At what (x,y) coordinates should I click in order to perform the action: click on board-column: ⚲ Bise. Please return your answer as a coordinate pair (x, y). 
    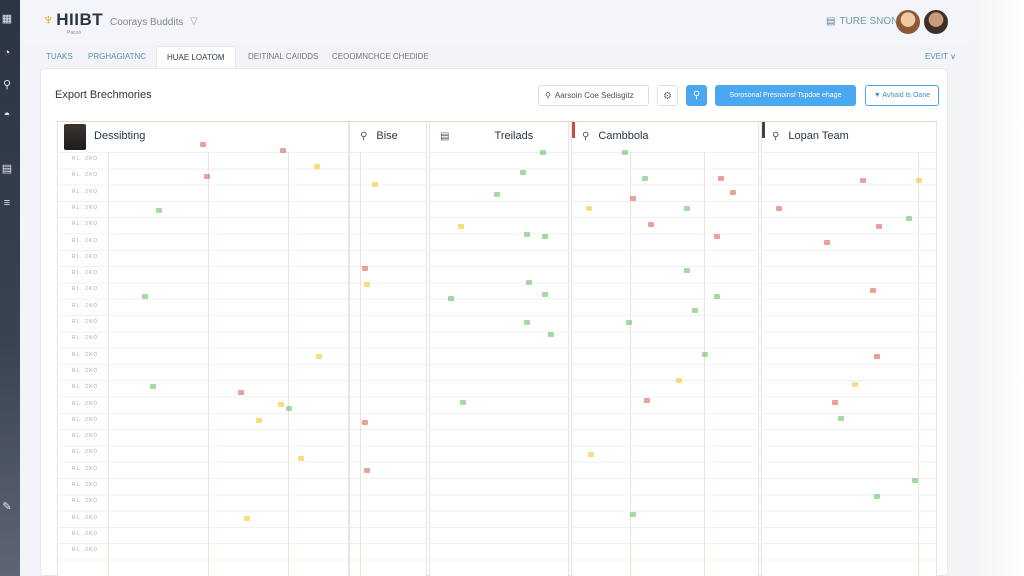
    Looking at the image, I should click on (388, 349).